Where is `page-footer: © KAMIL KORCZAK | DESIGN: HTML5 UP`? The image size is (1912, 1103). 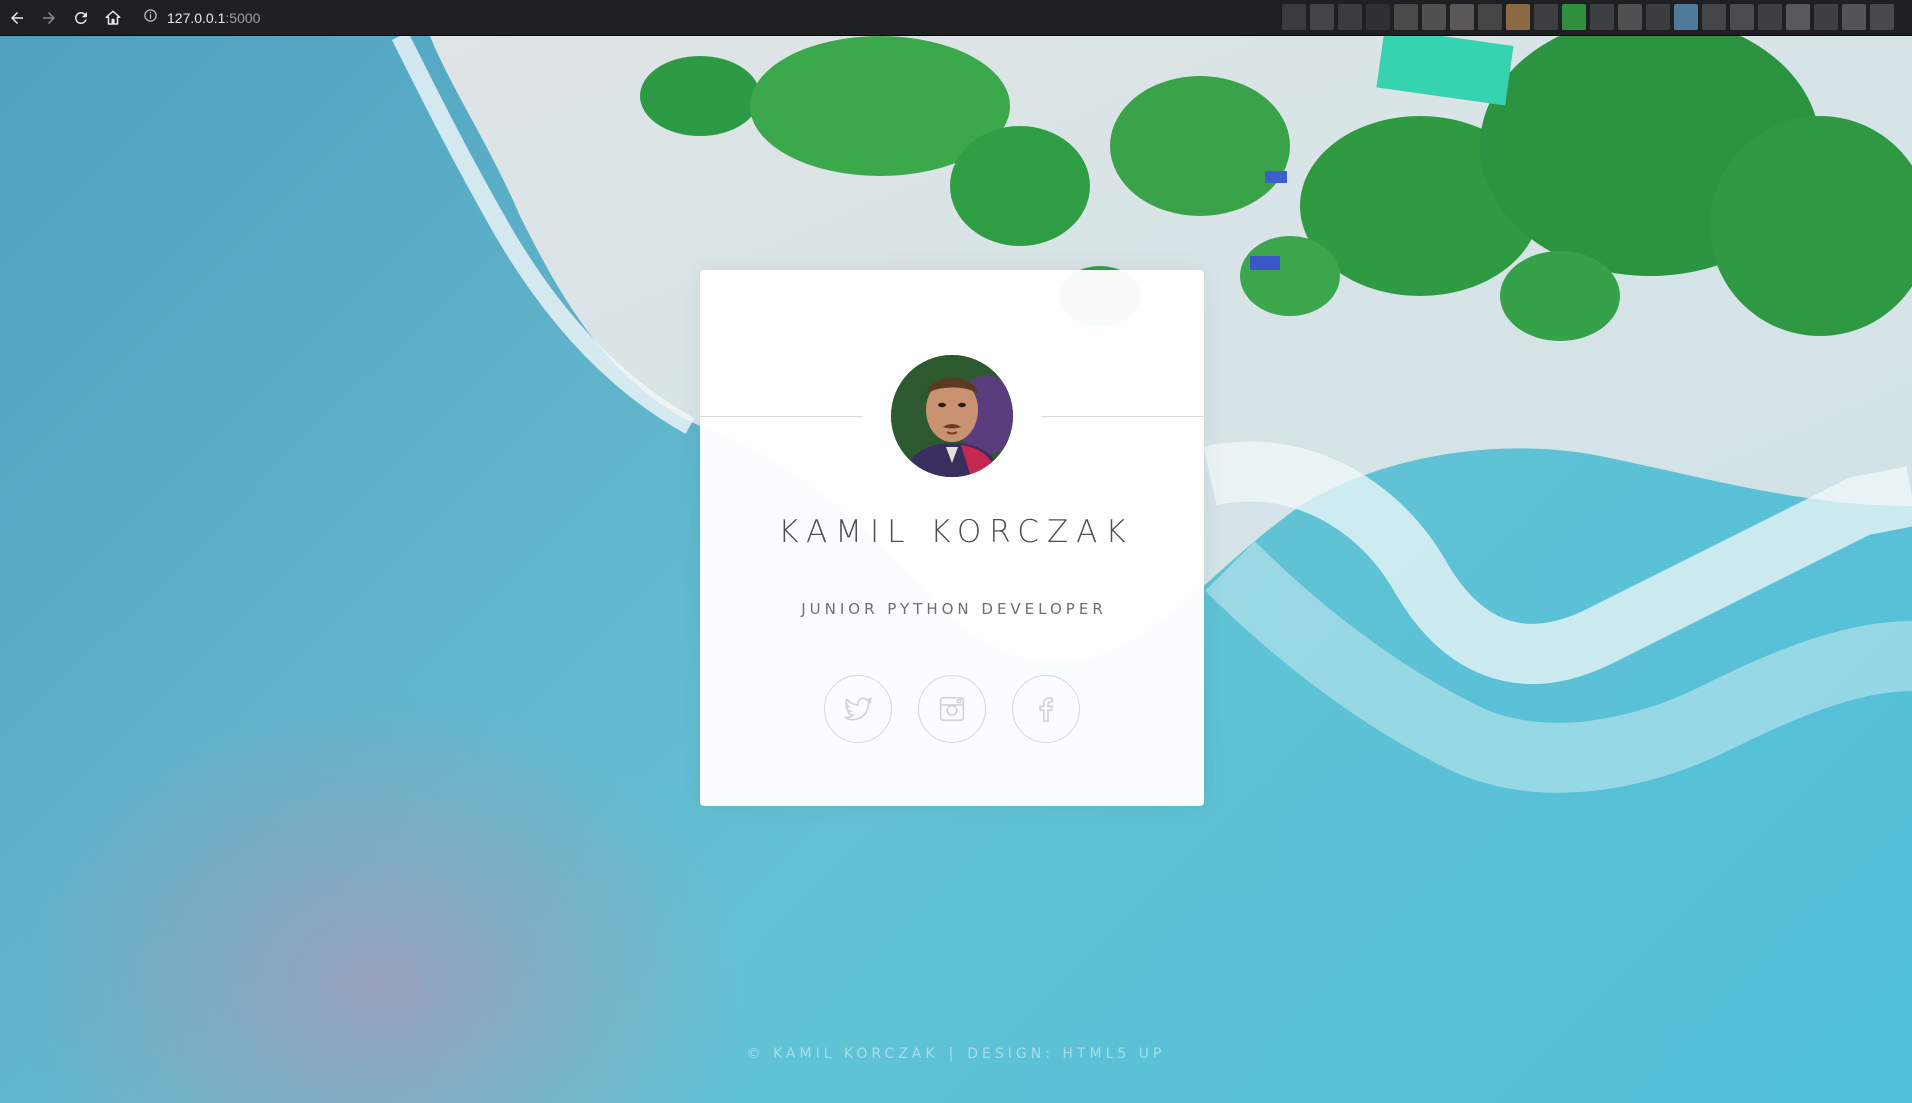
page-footer: © KAMIL KORCZAK | DESIGN: HTML5 UP is located at coordinates (956, 1054).